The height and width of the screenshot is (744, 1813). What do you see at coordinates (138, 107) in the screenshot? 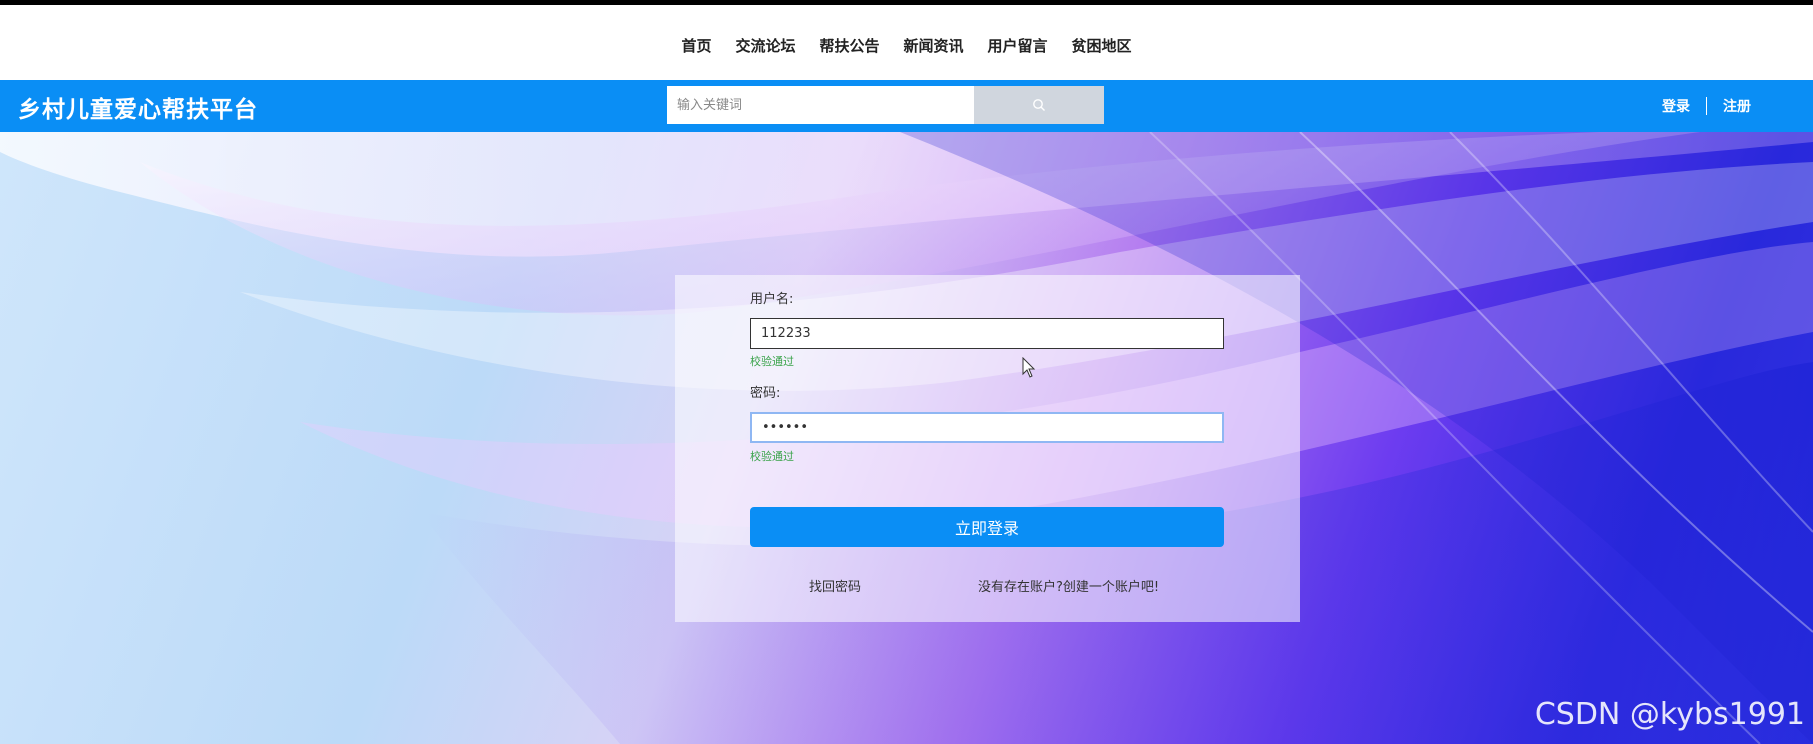
I see `site-title: 乡村儿童爱心帮扶平台` at bounding box center [138, 107].